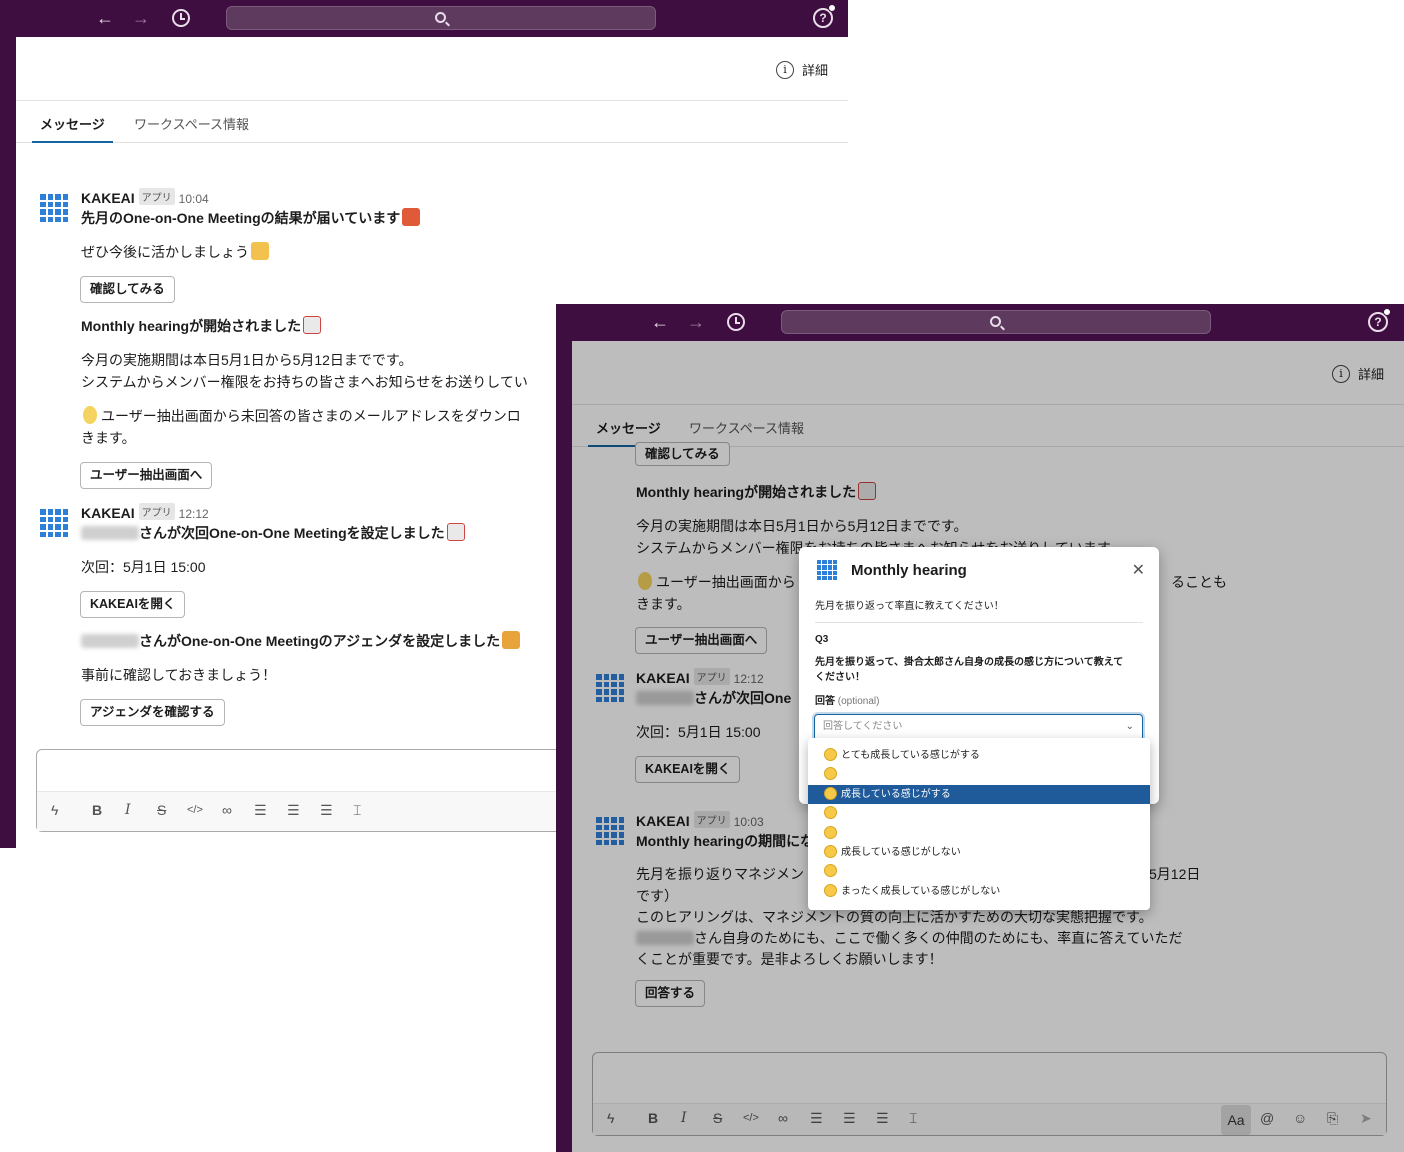 This screenshot has width=1404, height=1152. I want to click on body-line: ユーザー抽出画面から未回答の皆さまのメールアドレスをダウンロ, so click(301, 416).